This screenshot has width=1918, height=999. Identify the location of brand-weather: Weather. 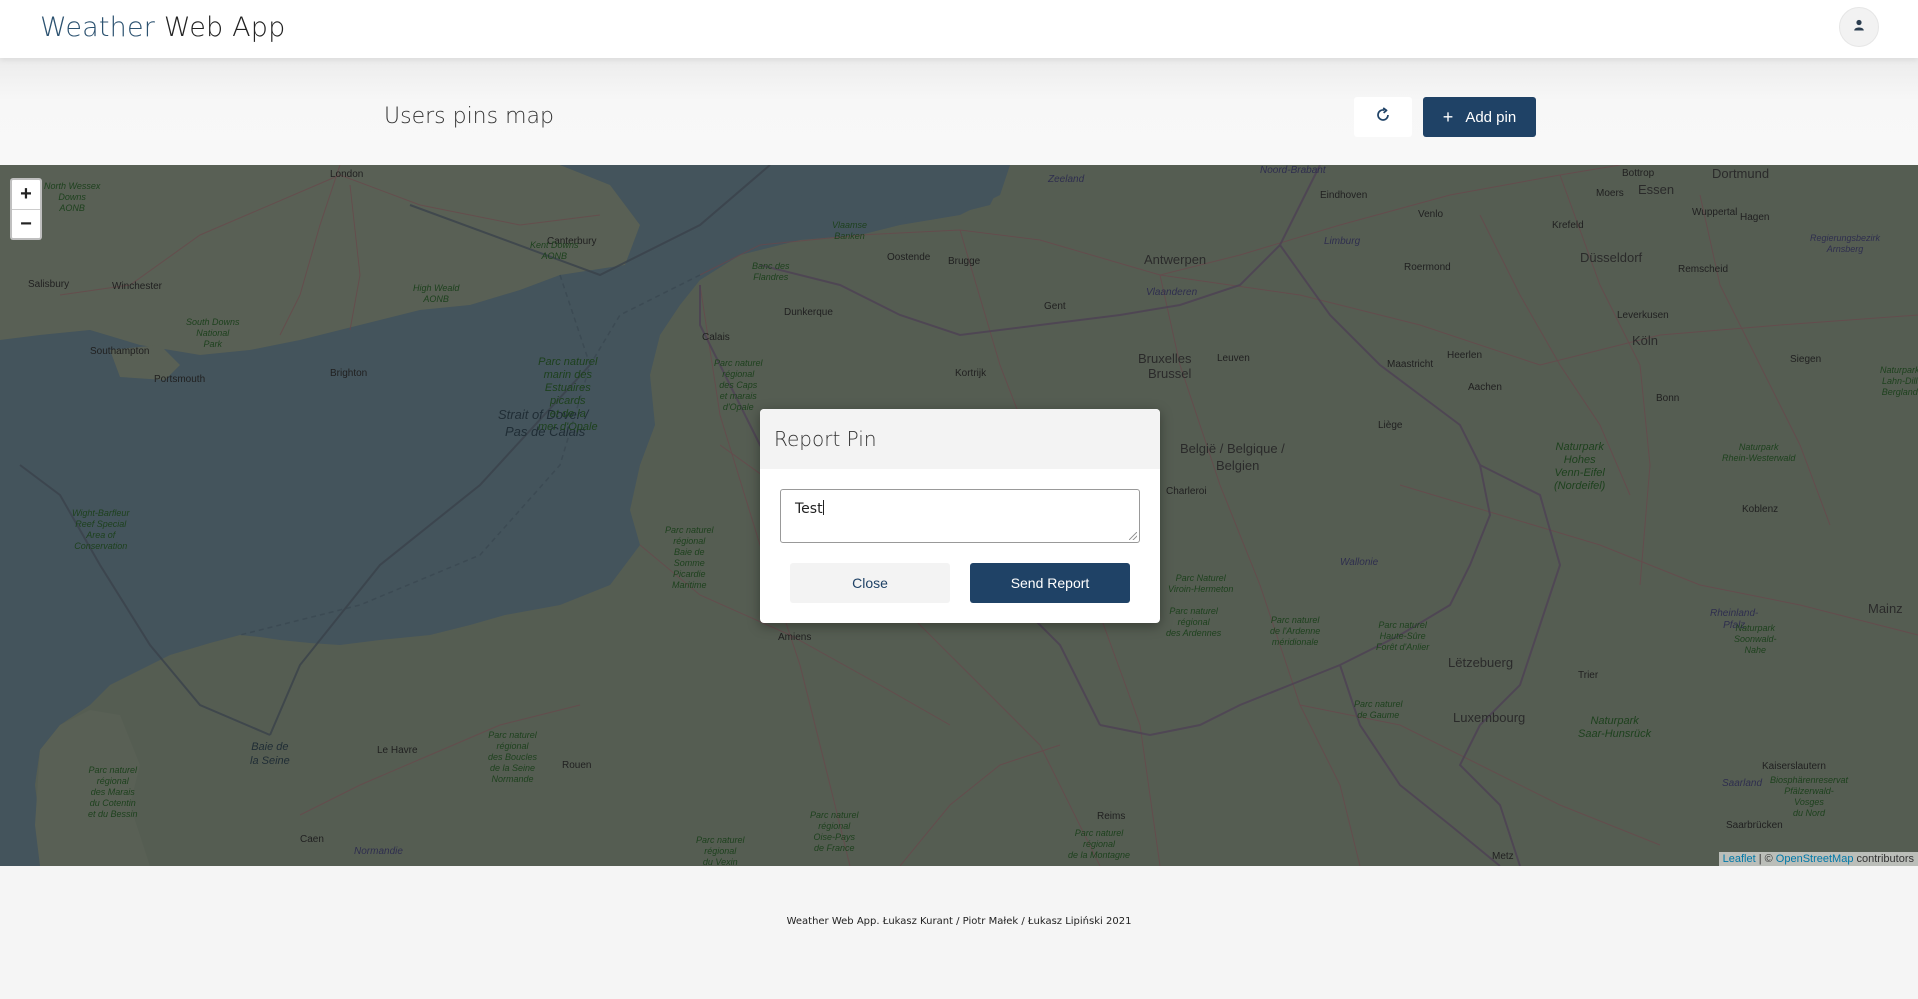
(98, 27).